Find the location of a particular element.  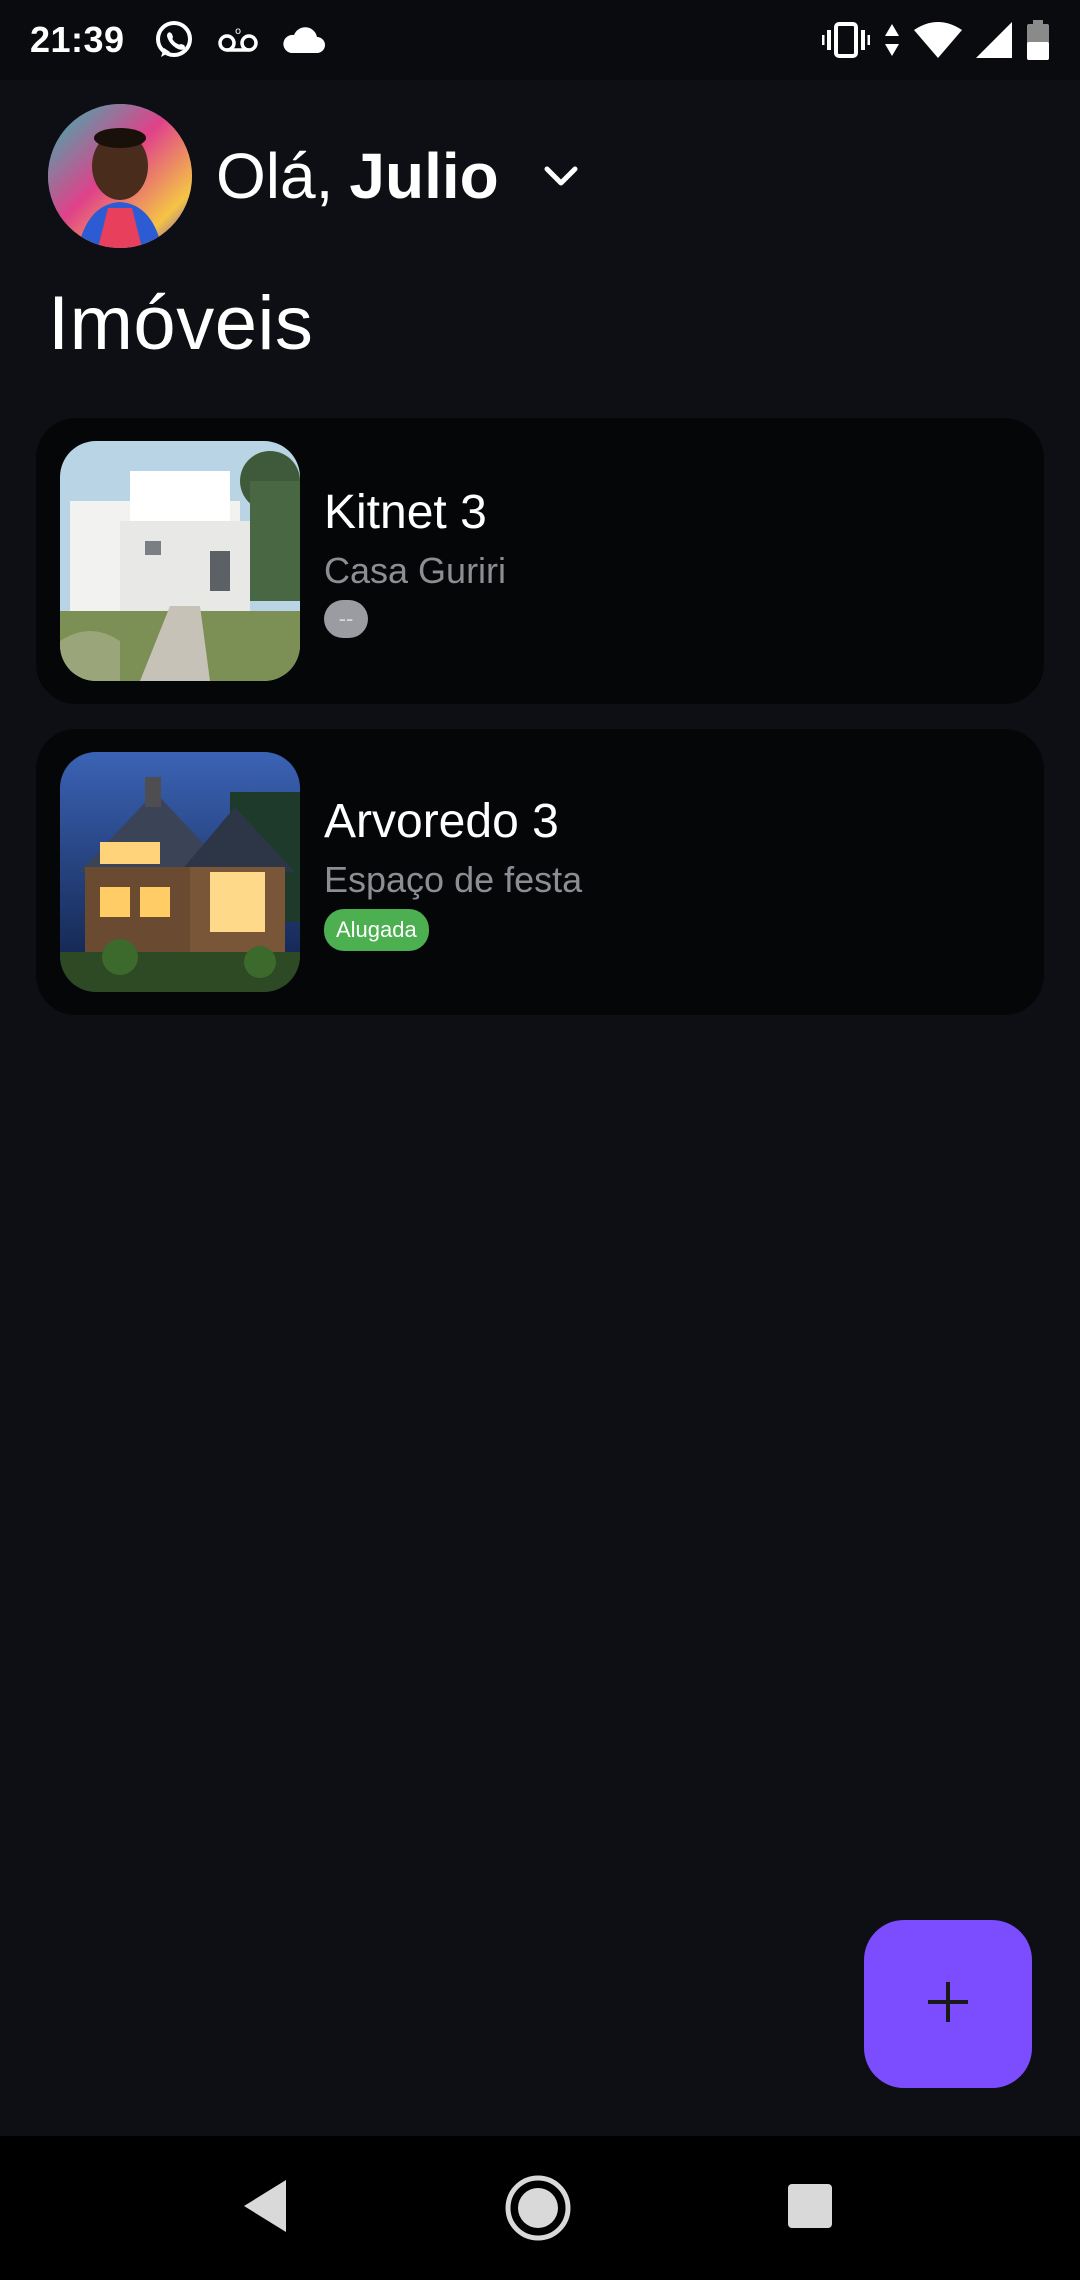

property-subtitle: Espaço de festa is located at coordinates (453, 879).